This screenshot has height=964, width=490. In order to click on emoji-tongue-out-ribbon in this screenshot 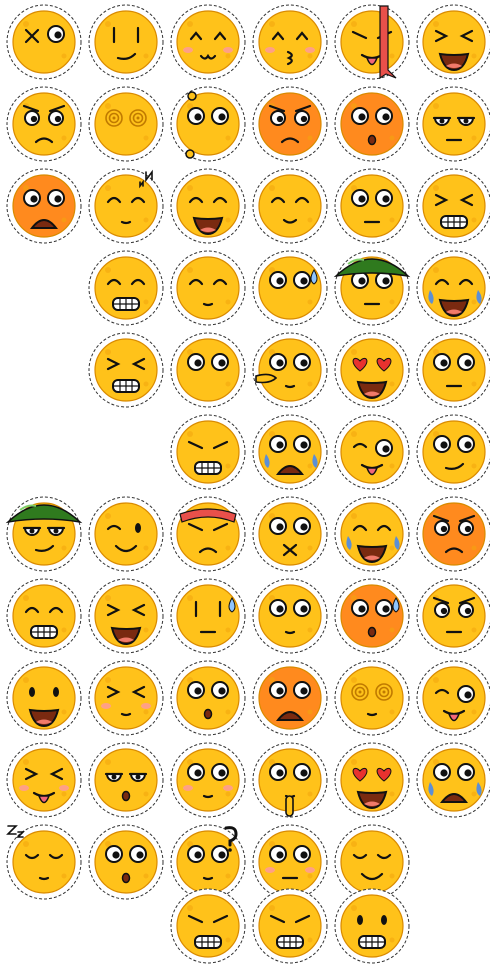, I will do `click(372, 42)`.